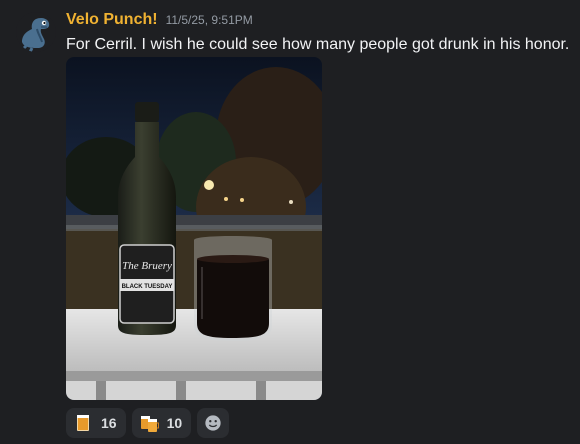 This screenshot has width=580, height=444. What do you see at coordinates (174, 423) in the screenshot?
I see `reaction-count: 10` at bounding box center [174, 423].